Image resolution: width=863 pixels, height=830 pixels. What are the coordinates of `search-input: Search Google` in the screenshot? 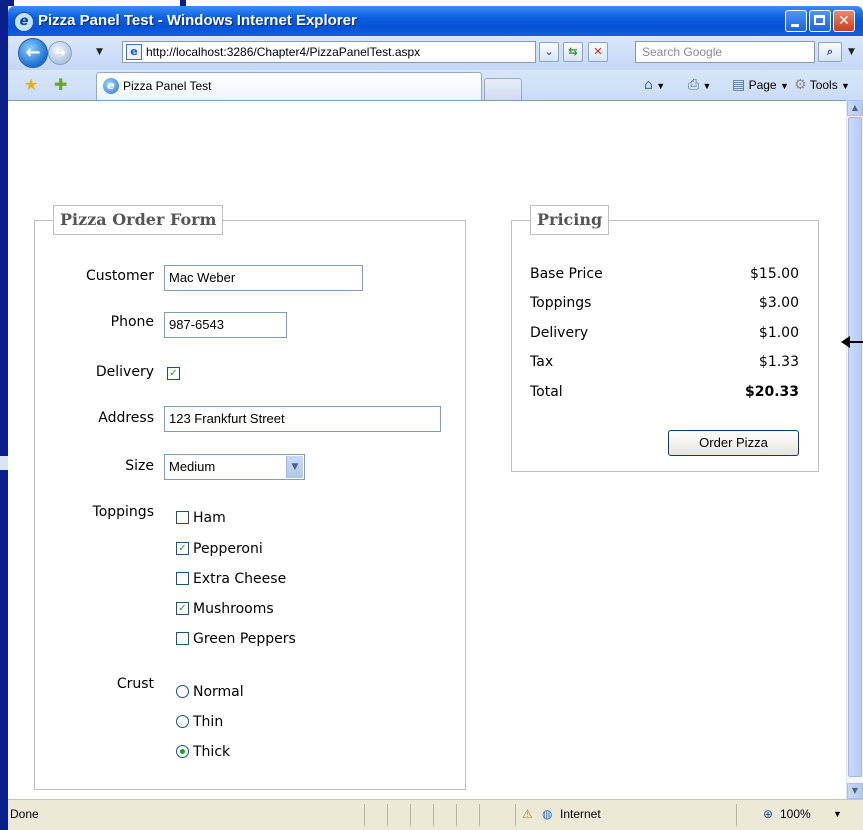 It's located at (725, 52).